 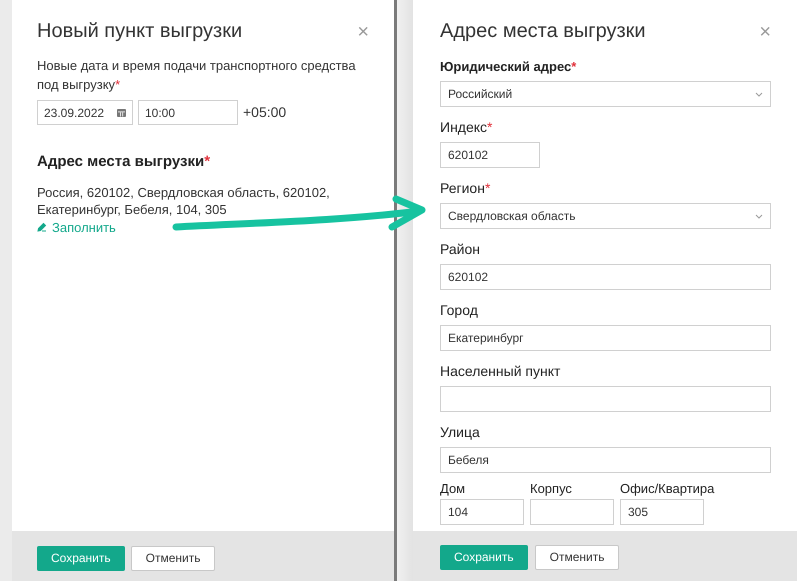 What do you see at coordinates (605, 338) in the screenshot?
I see `input-field: Екатеринбург` at bounding box center [605, 338].